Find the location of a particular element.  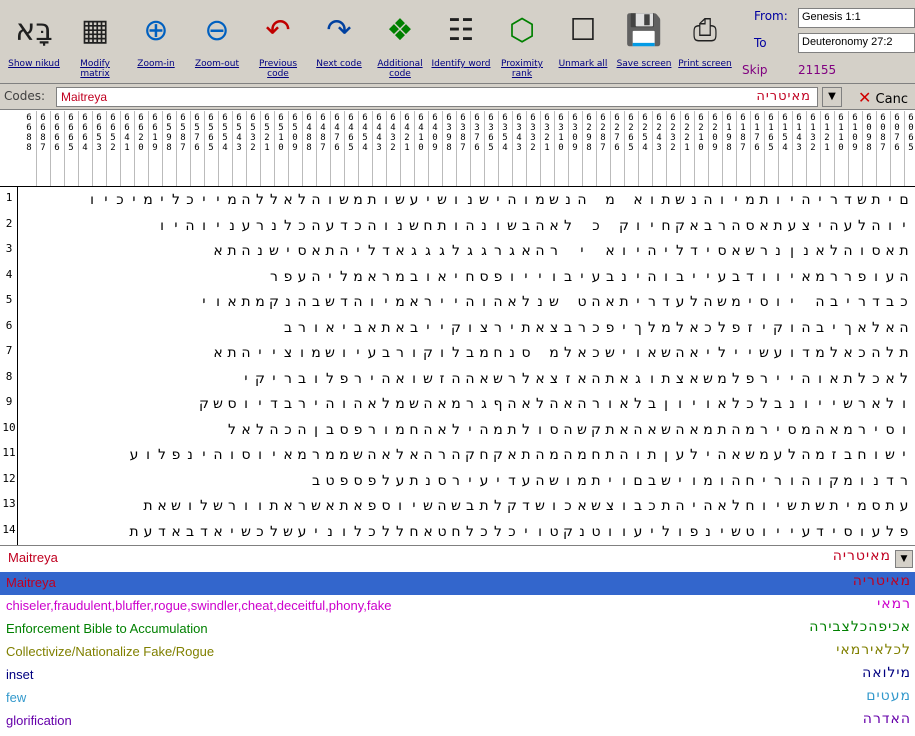

matrix-letter: כ is located at coordinates (750, 404).